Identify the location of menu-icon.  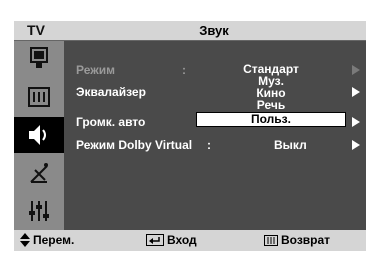
(271, 240).